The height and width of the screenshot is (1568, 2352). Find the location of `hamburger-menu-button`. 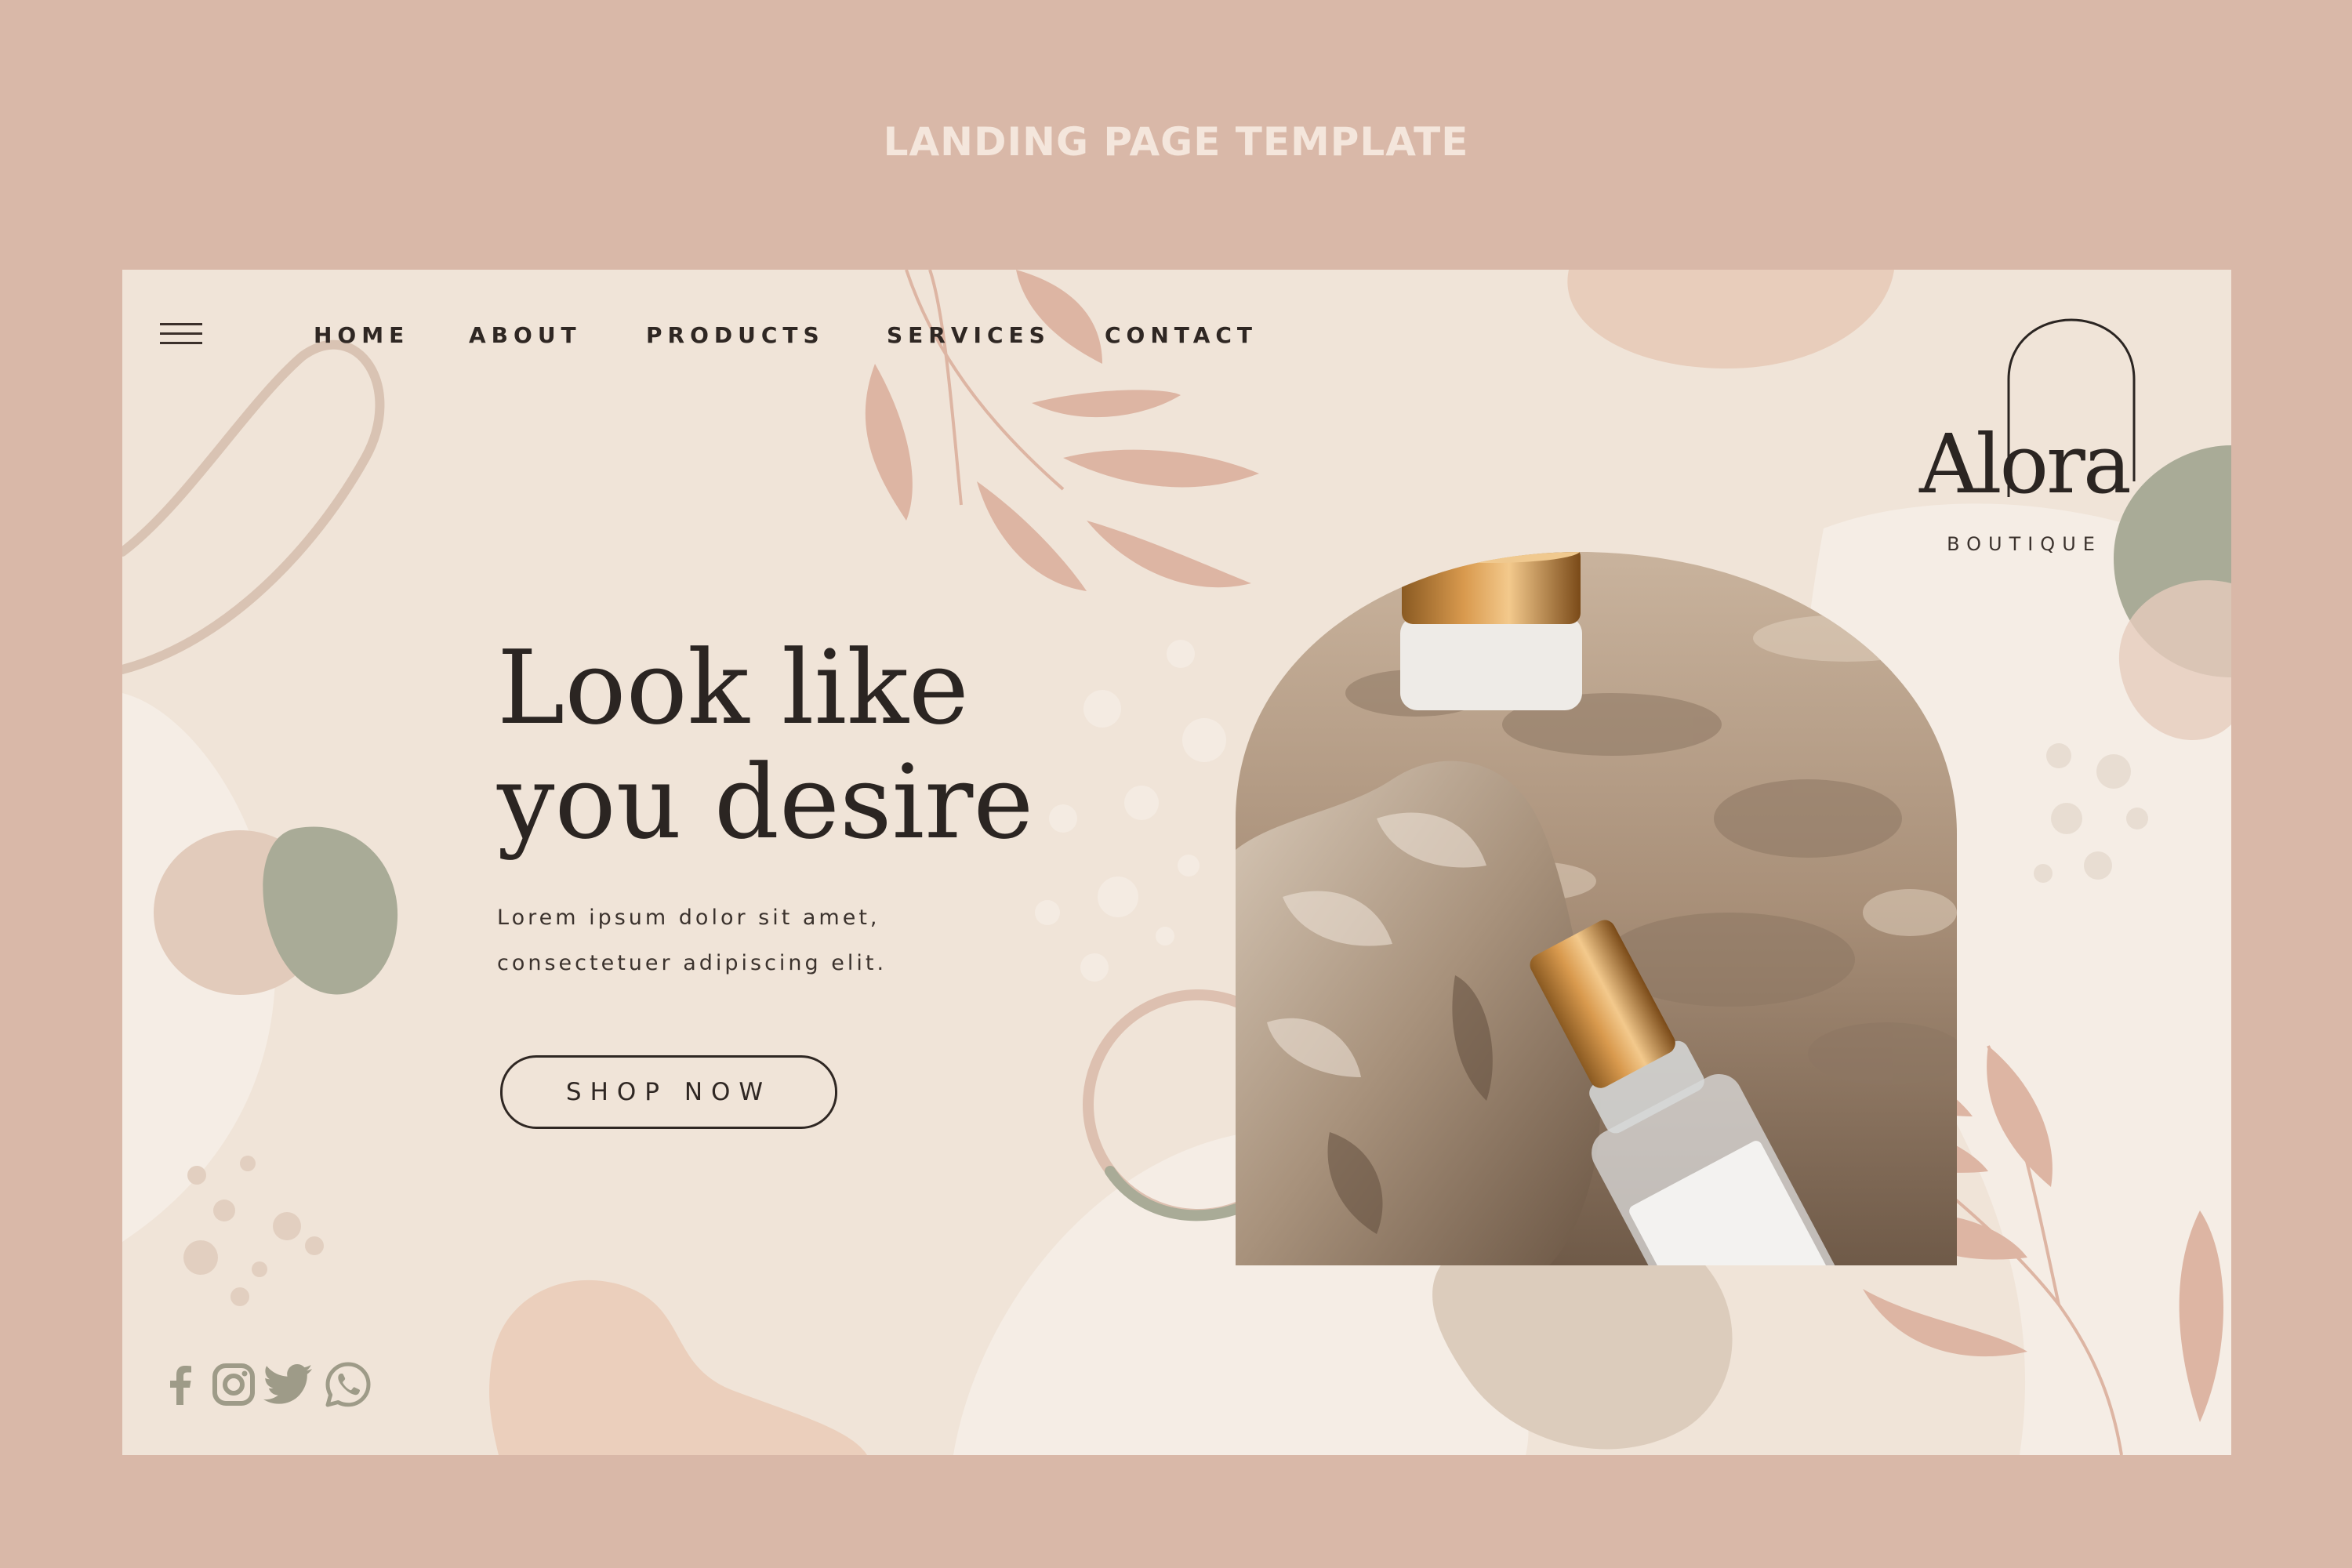

hamburger-menu-button is located at coordinates (182, 334).